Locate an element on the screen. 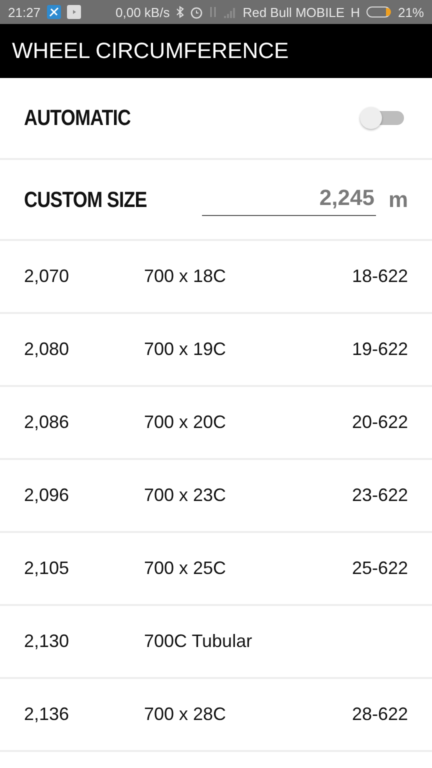 The image size is (432, 768). tire-size: 700 x 19C is located at coordinates (185, 349).